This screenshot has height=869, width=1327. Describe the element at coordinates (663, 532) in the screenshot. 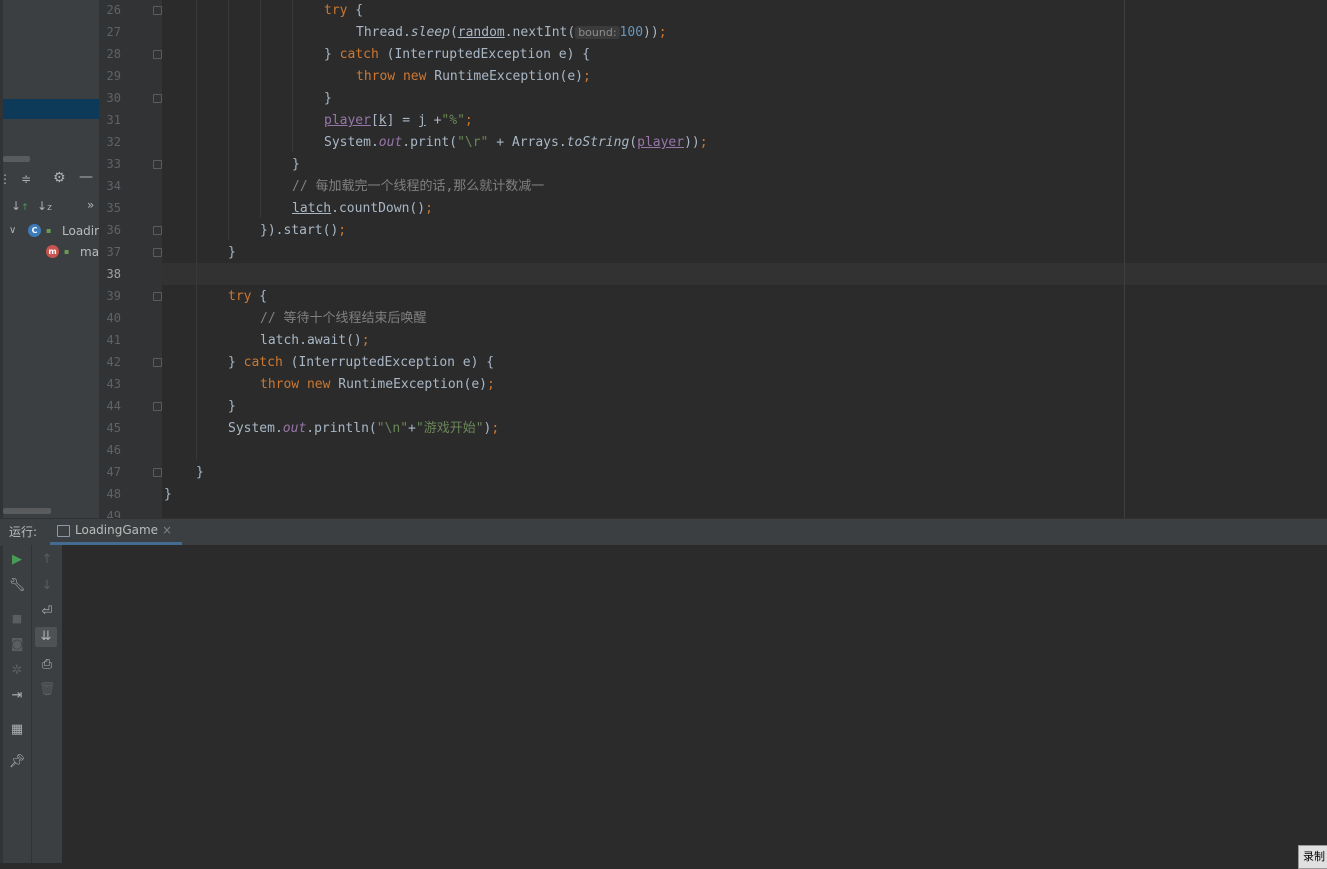

I see `run-panel-header` at that location.